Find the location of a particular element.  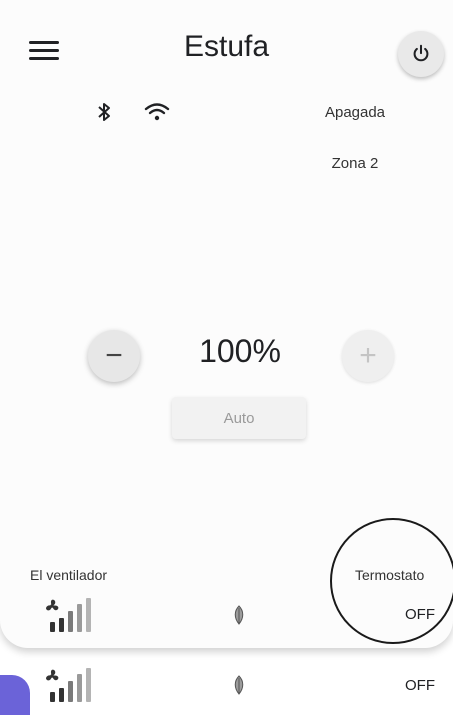

power-level: 100% is located at coordinates (240, 351).